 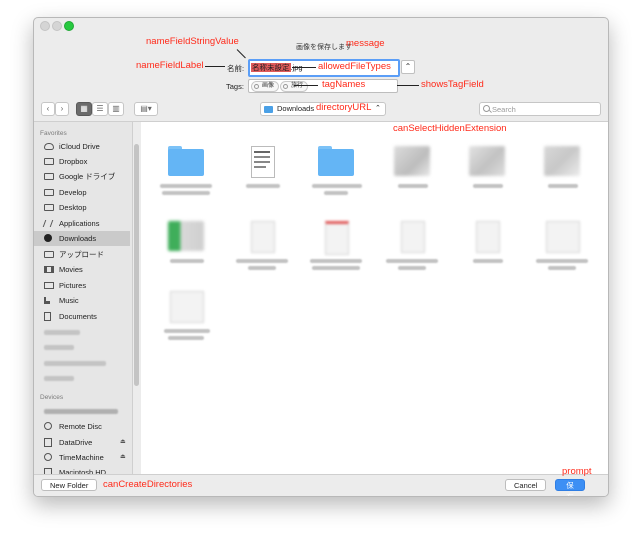 I want to click on annotation-message: message, so click(x=365, y=43).